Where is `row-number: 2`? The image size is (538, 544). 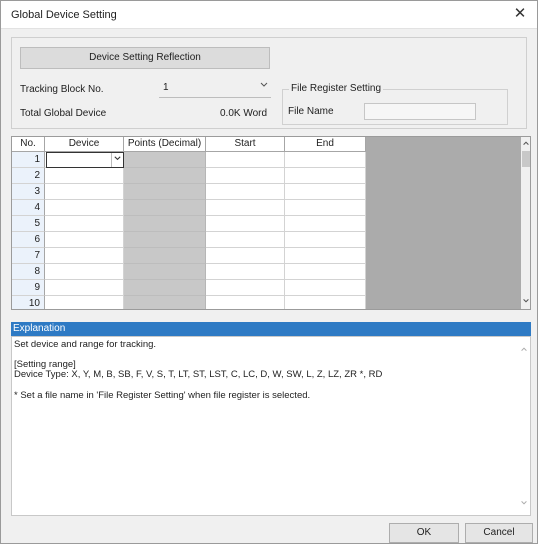 row-number: 2 is located at coordinates (28, 176).